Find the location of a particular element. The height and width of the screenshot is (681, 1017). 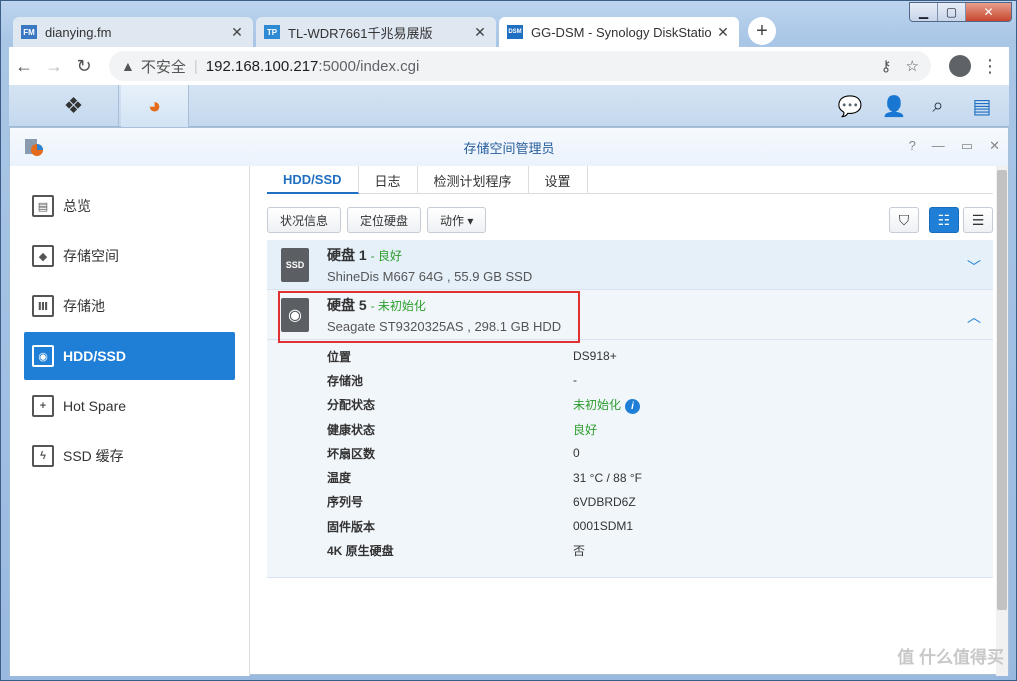

tab-favicon: FM is located at coordinates (29, 32).